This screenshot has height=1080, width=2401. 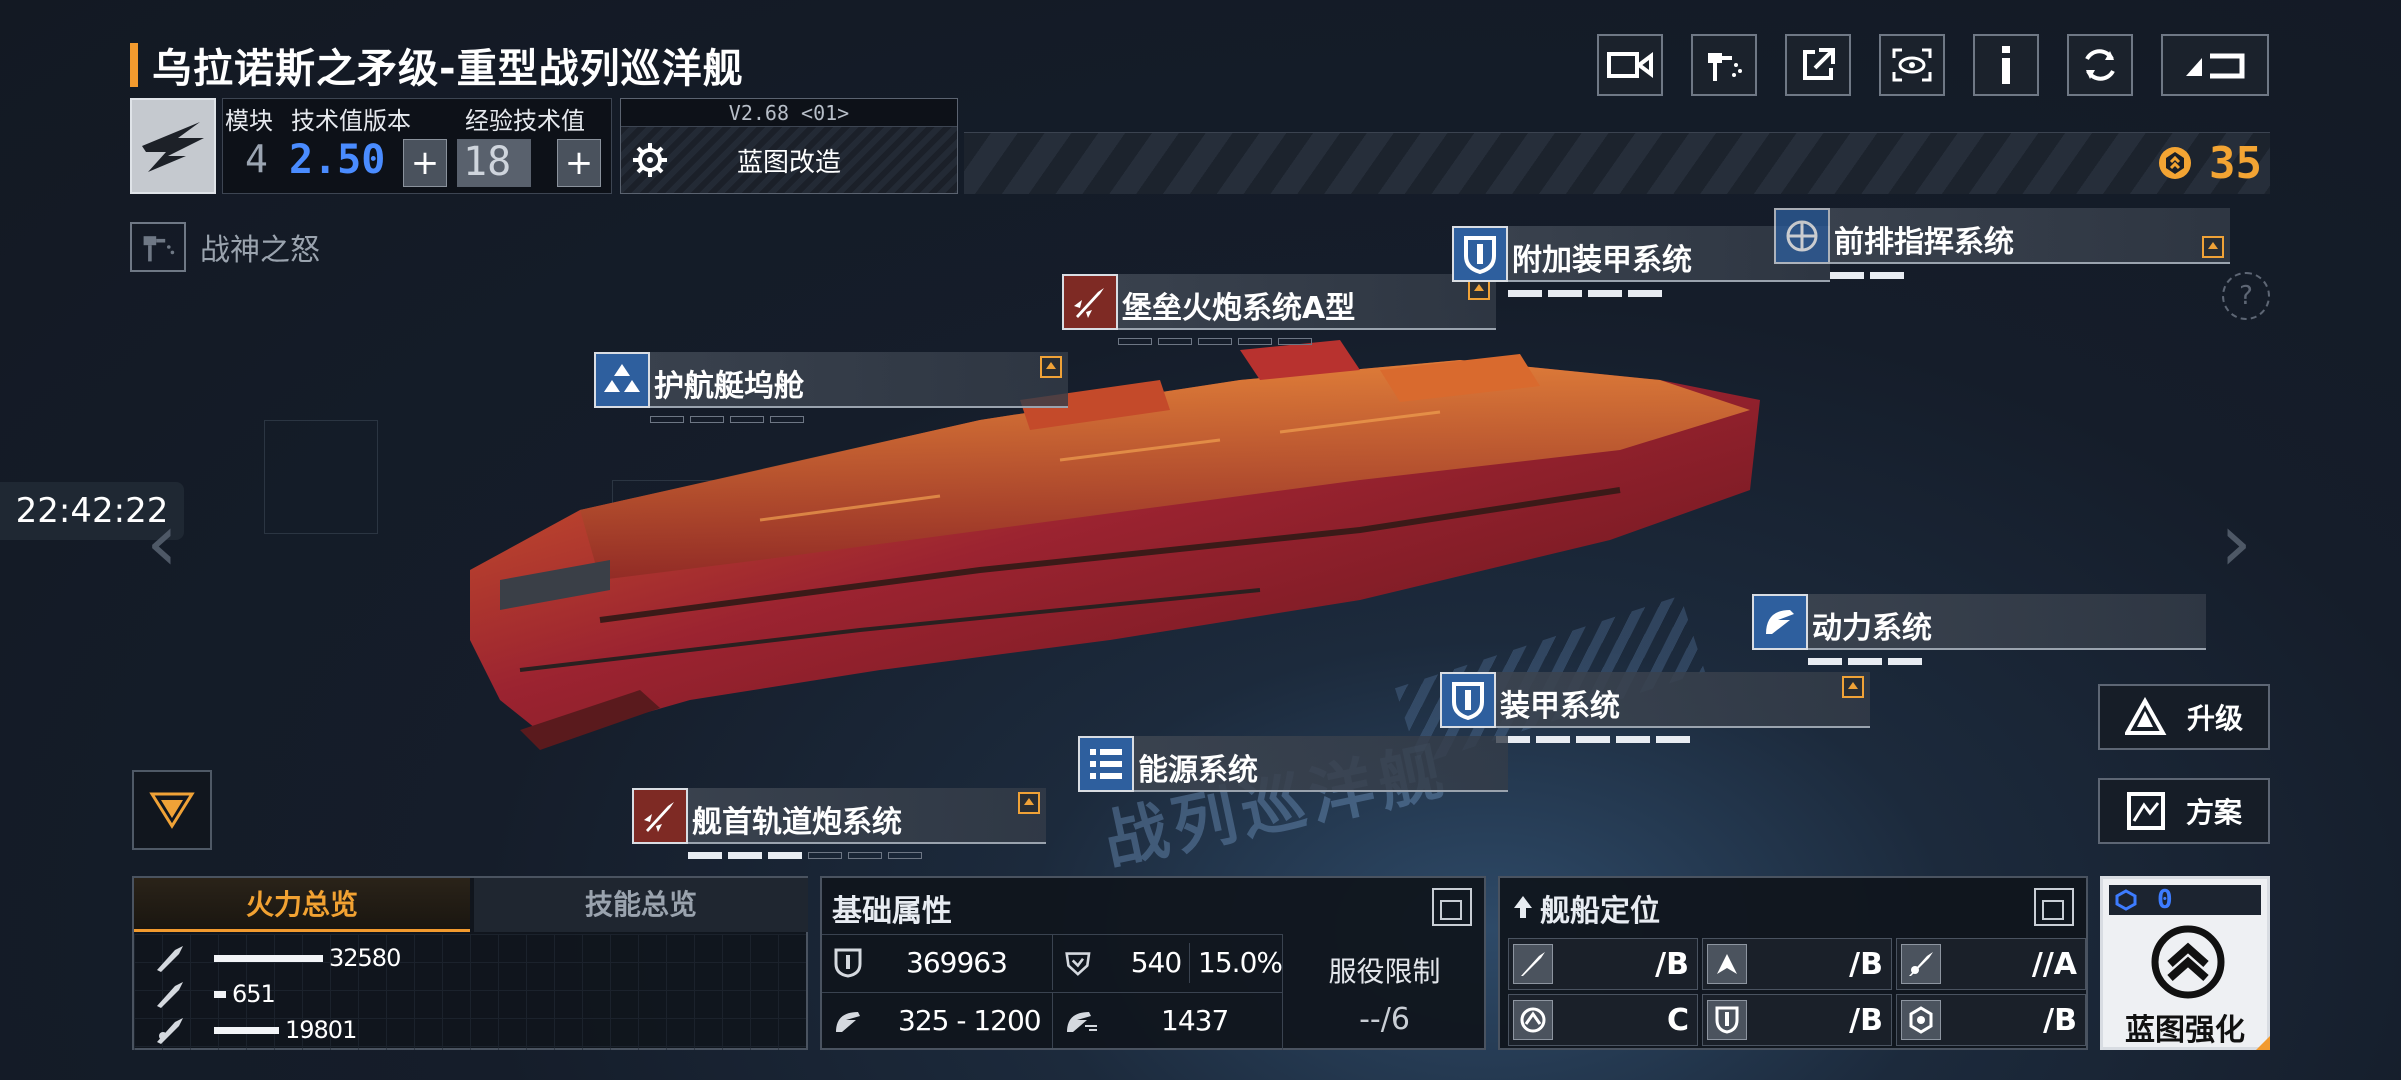 What do you see at coordinates (937, 1020) in the screenshot?
I see `speed-stat: 325 - 1200` at bounding box center [937, 1020].